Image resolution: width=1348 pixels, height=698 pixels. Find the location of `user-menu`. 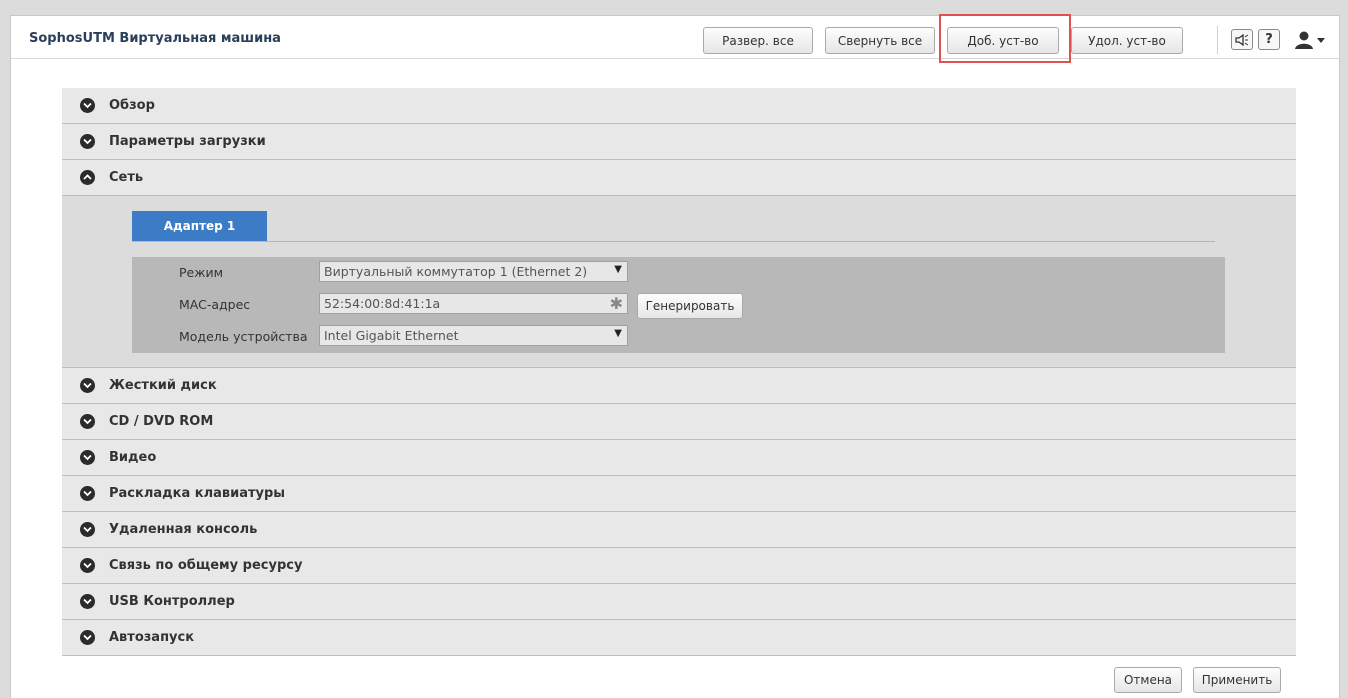

user-menu is located at coordinates (1311, 40).